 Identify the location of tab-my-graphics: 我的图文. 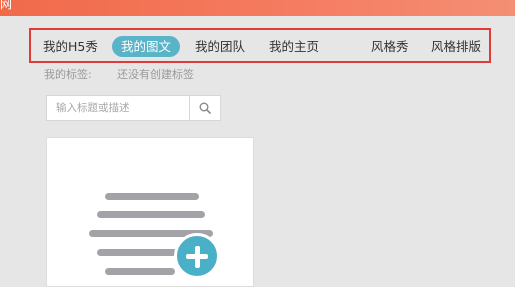
(146, 46).